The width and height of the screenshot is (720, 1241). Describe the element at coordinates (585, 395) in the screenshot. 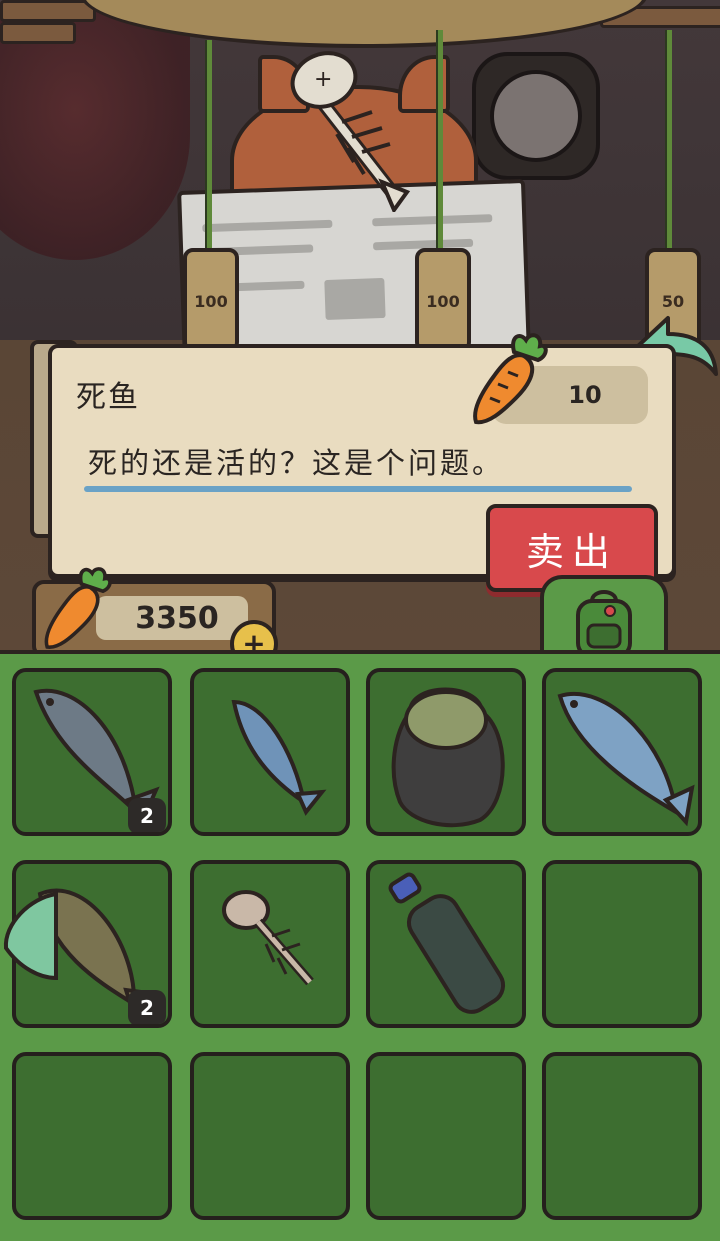

I see `item-price-value: 10` at that location.